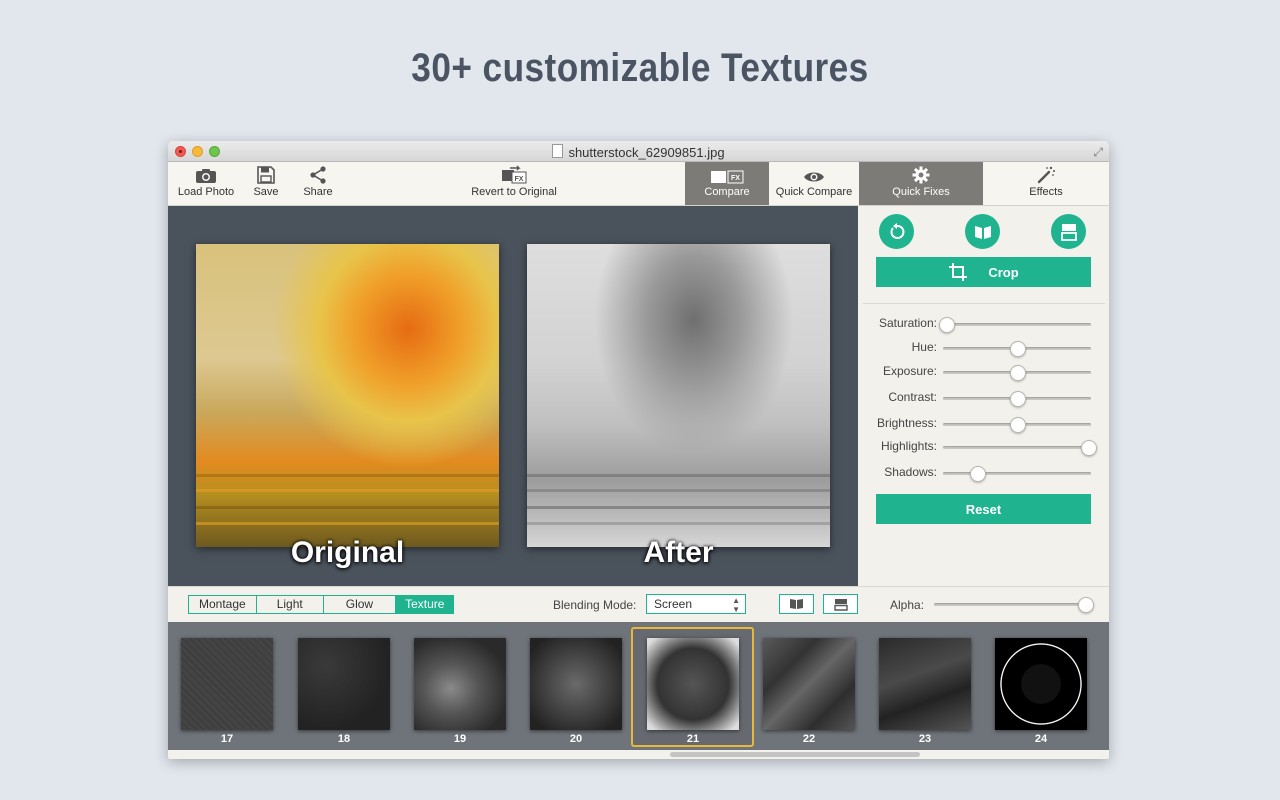 The height and width of the screenshot is (800, 1280). Describe the element at coordinates (638, 152) in the screenshot. I see `window-title: shutterstock_62909851.jpg` at that location.